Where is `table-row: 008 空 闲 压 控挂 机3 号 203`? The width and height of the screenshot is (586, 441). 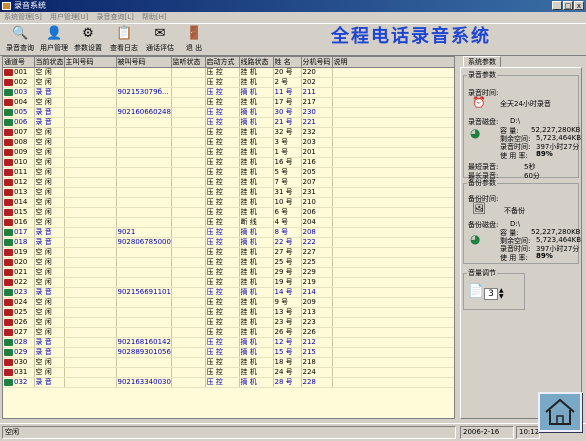 table-row: 008 空 闲 压 控挂 机3 号 203 is located at coordinates (228, 142).